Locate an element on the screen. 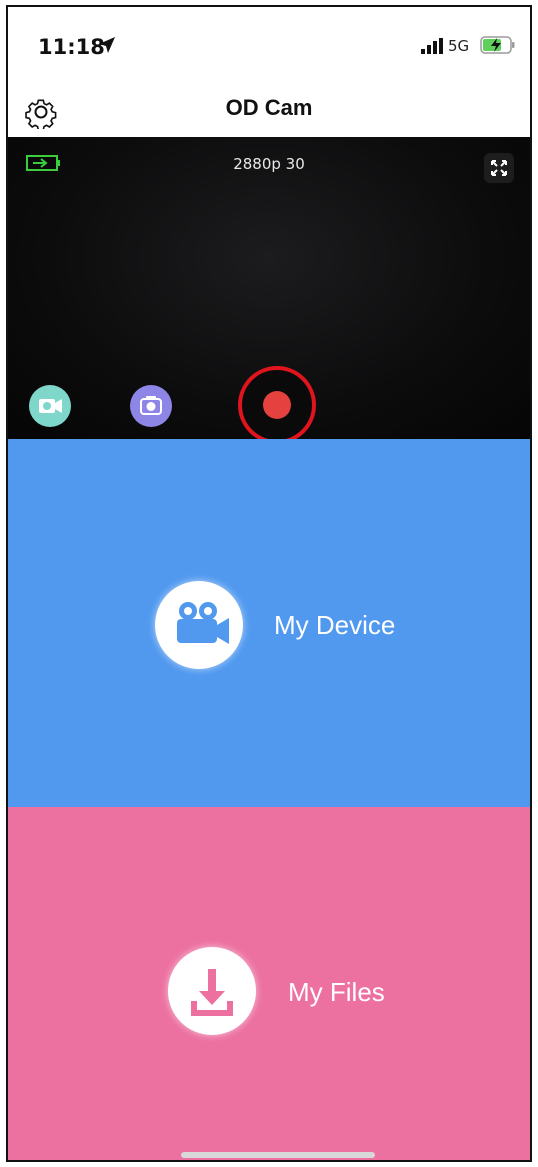 The image size is (538, 1167). movie-camera-icon is located at coordinates (203, 623).